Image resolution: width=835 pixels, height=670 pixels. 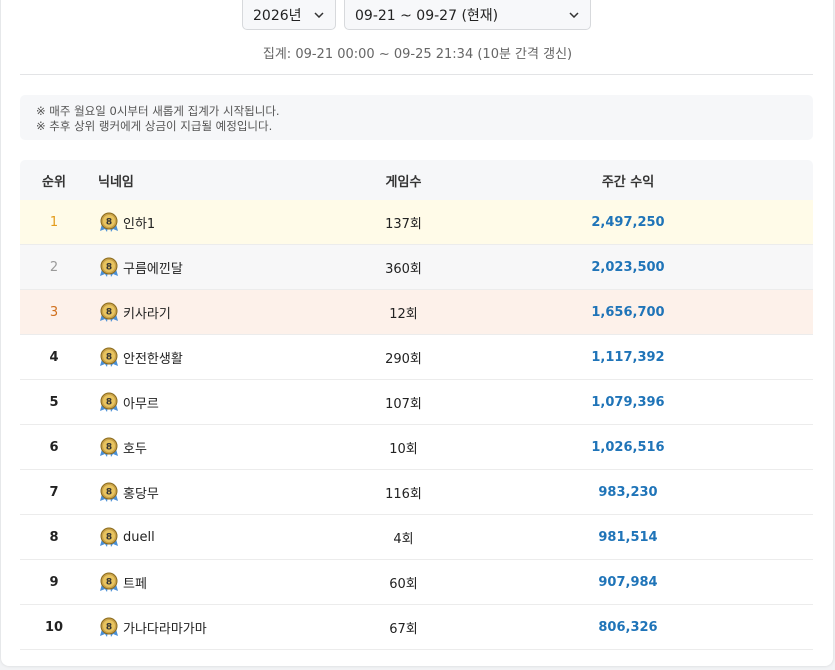 What do you see at coordinates (403, 404) in the screenshot?
I see `games-cell: 107회` at bounding box center [403, 404].